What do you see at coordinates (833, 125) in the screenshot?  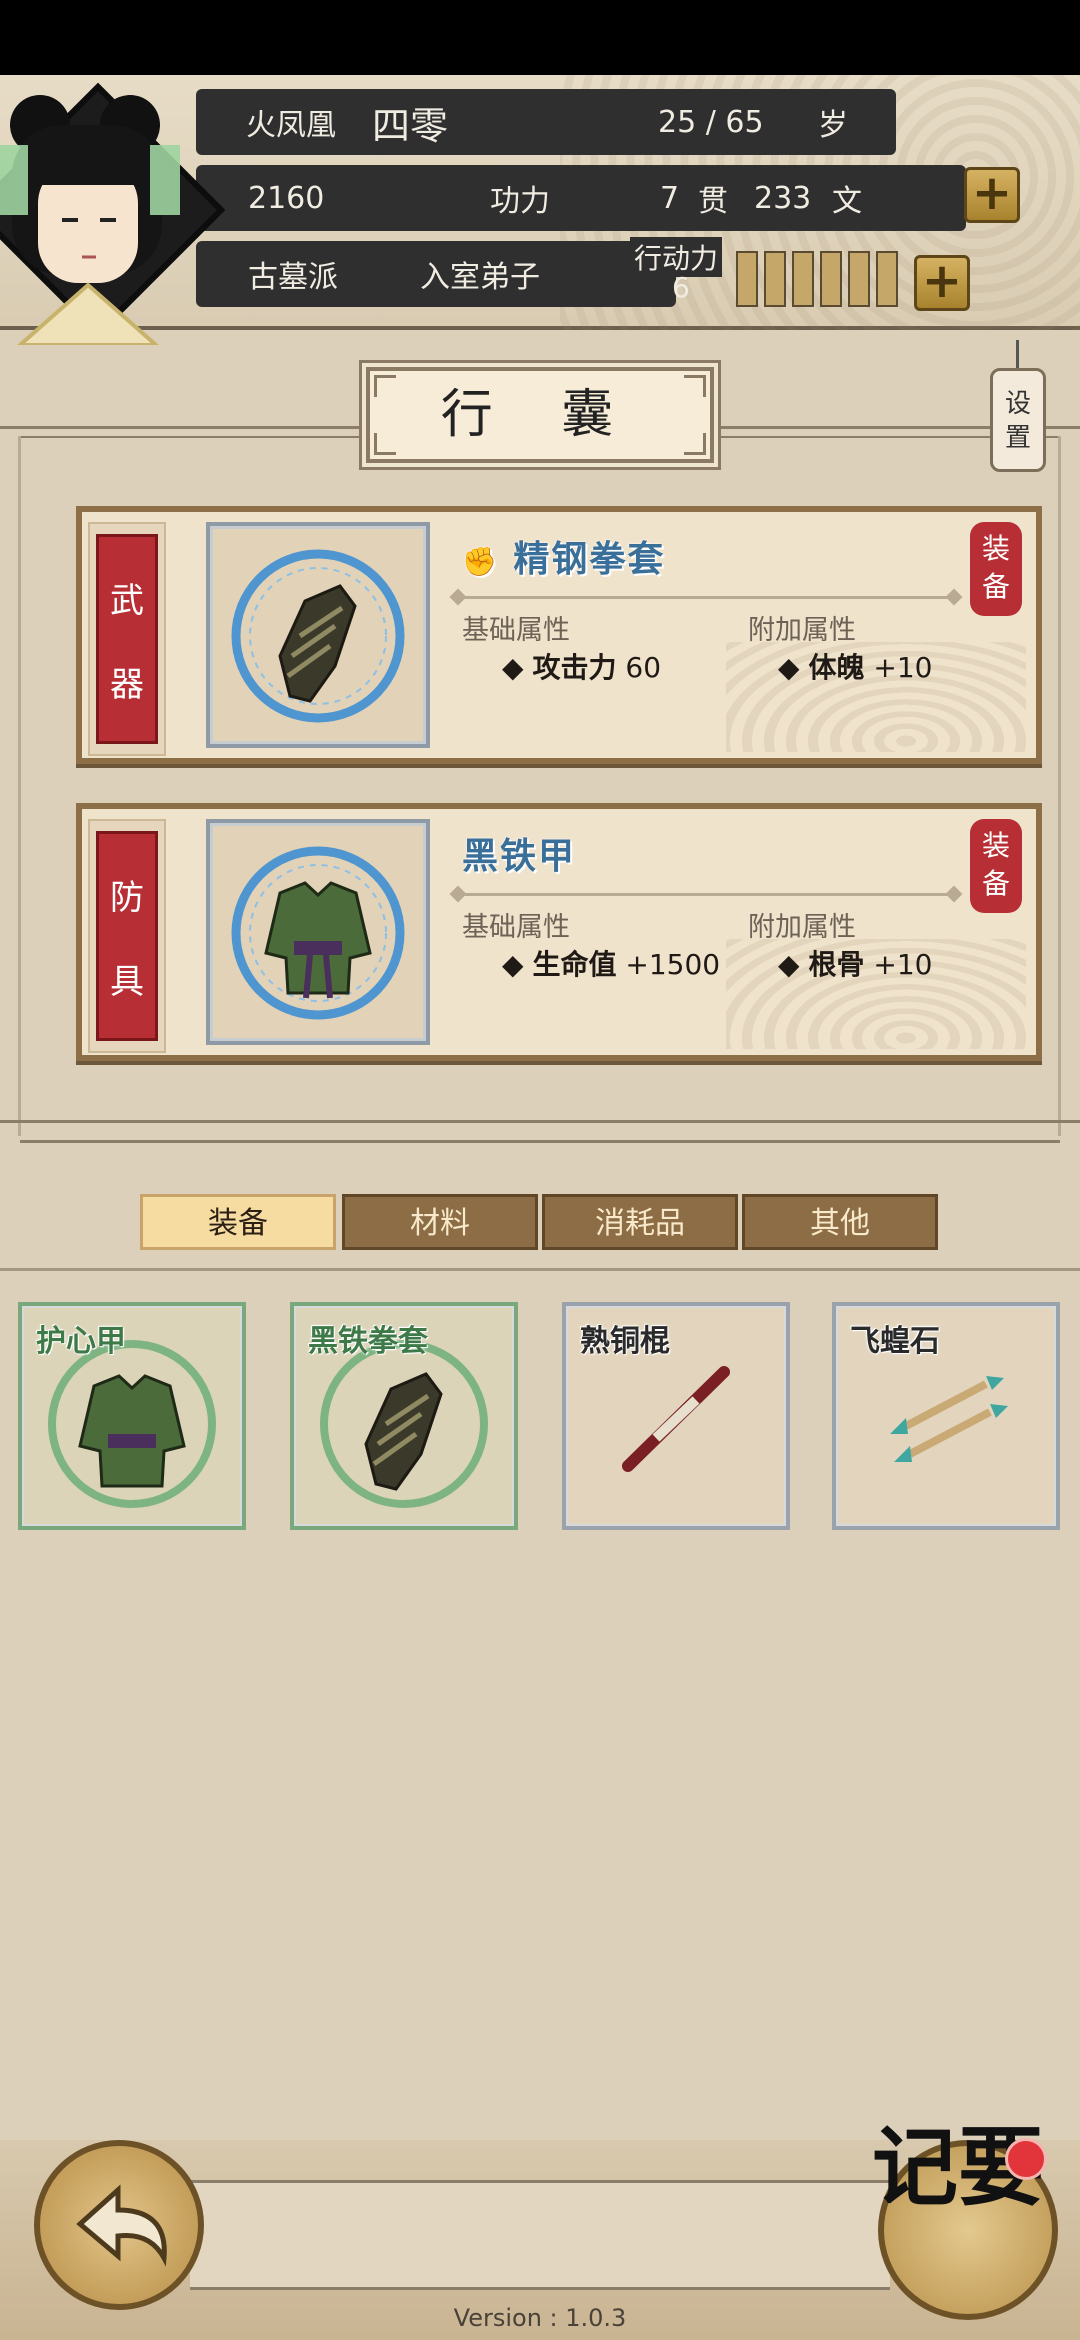 I see `age-unit: 岁` at bounding box center [833, 125].